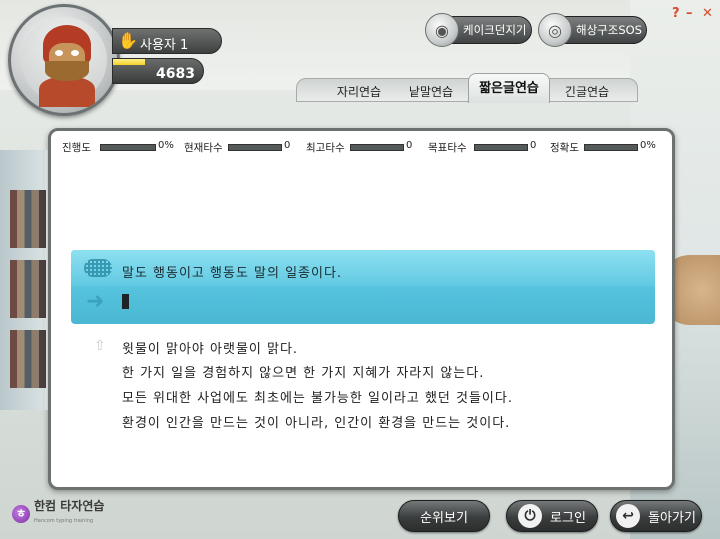 This screenshot has width=720, height=539. I want to click on progress-label: 진행도, so click(76, 148).